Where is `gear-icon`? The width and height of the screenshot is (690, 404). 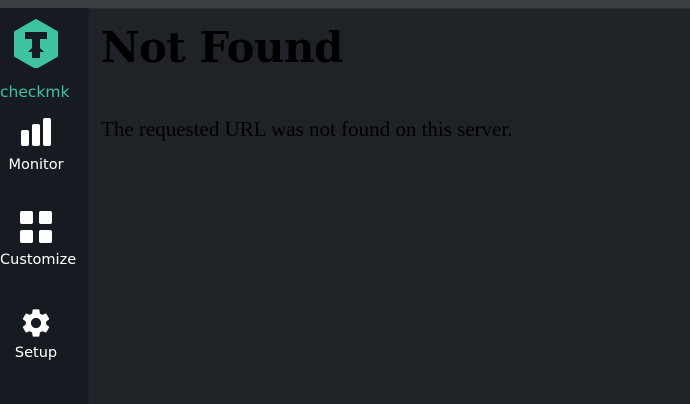
gear-icon is located at coordinates (36, 323).